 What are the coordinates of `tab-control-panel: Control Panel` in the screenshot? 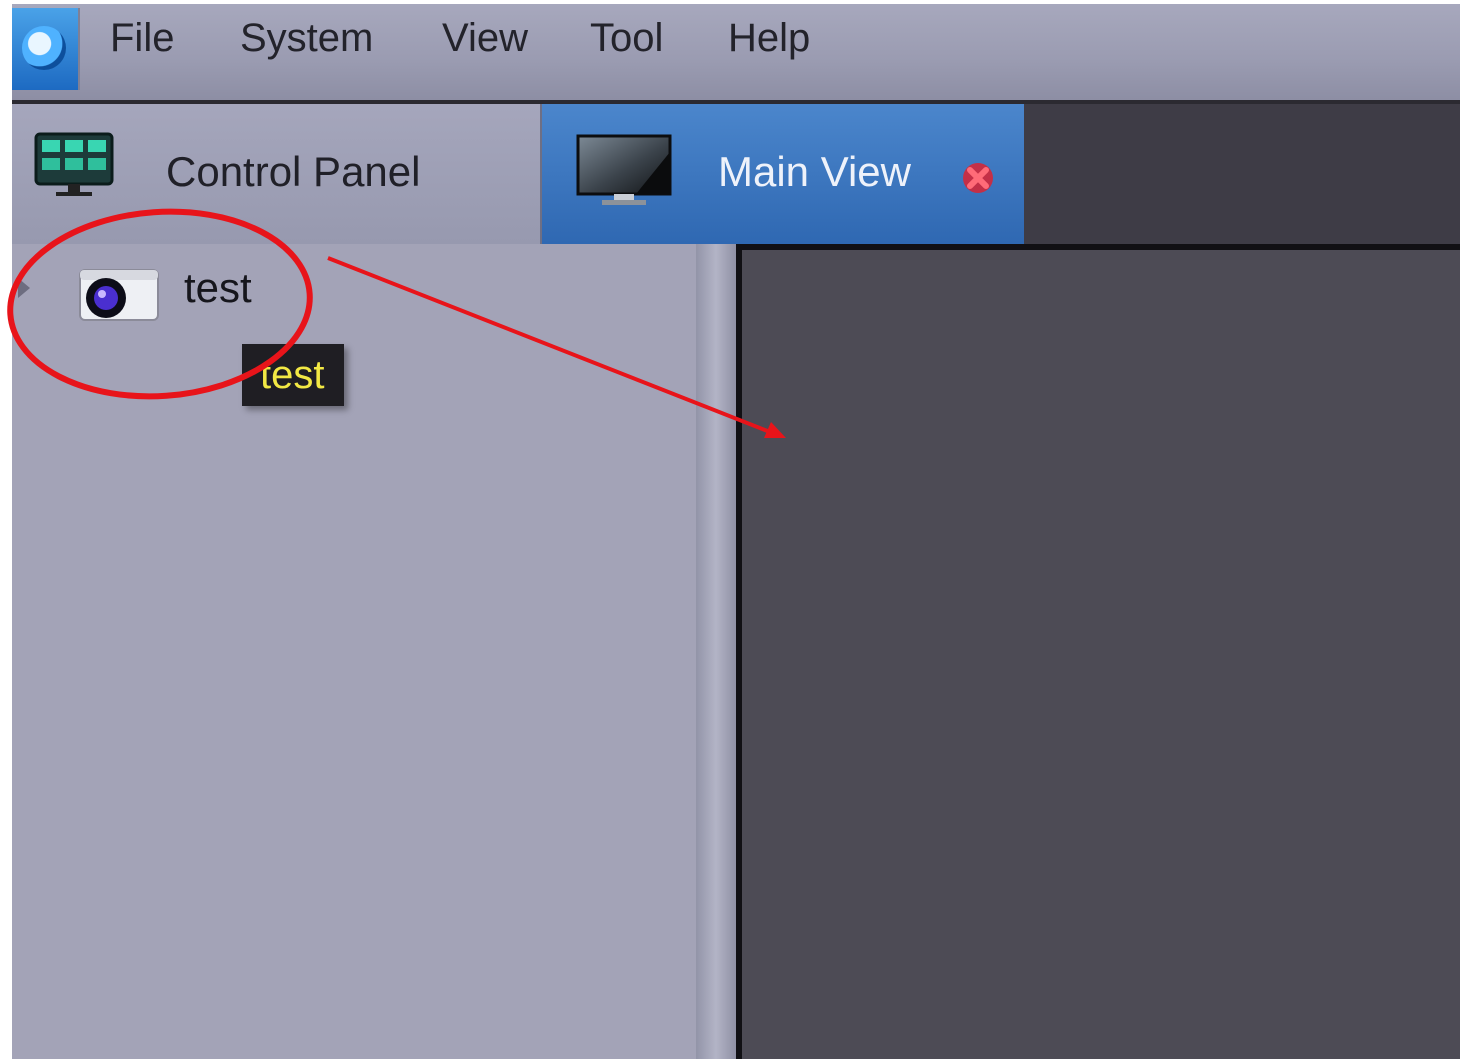 It's located at (277, 174).